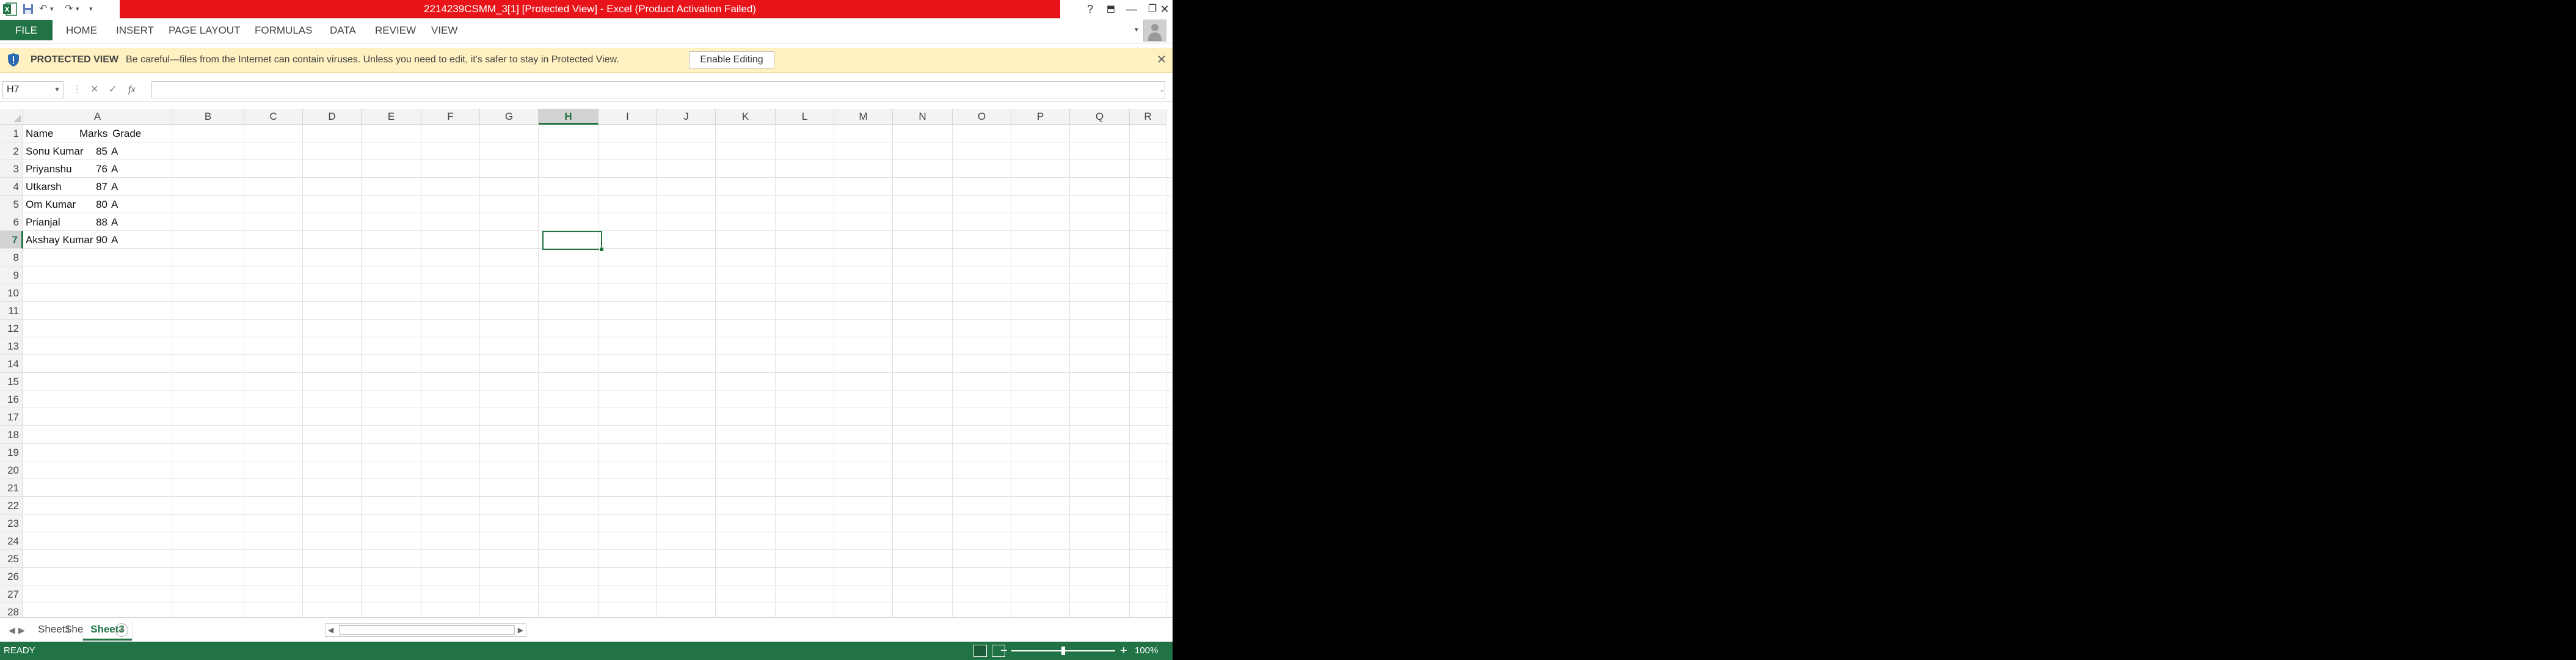 This screenshot has height=660, width=2576. I want to click on horizontal-scrollbar: ◀ ▶, so click(426, 630).